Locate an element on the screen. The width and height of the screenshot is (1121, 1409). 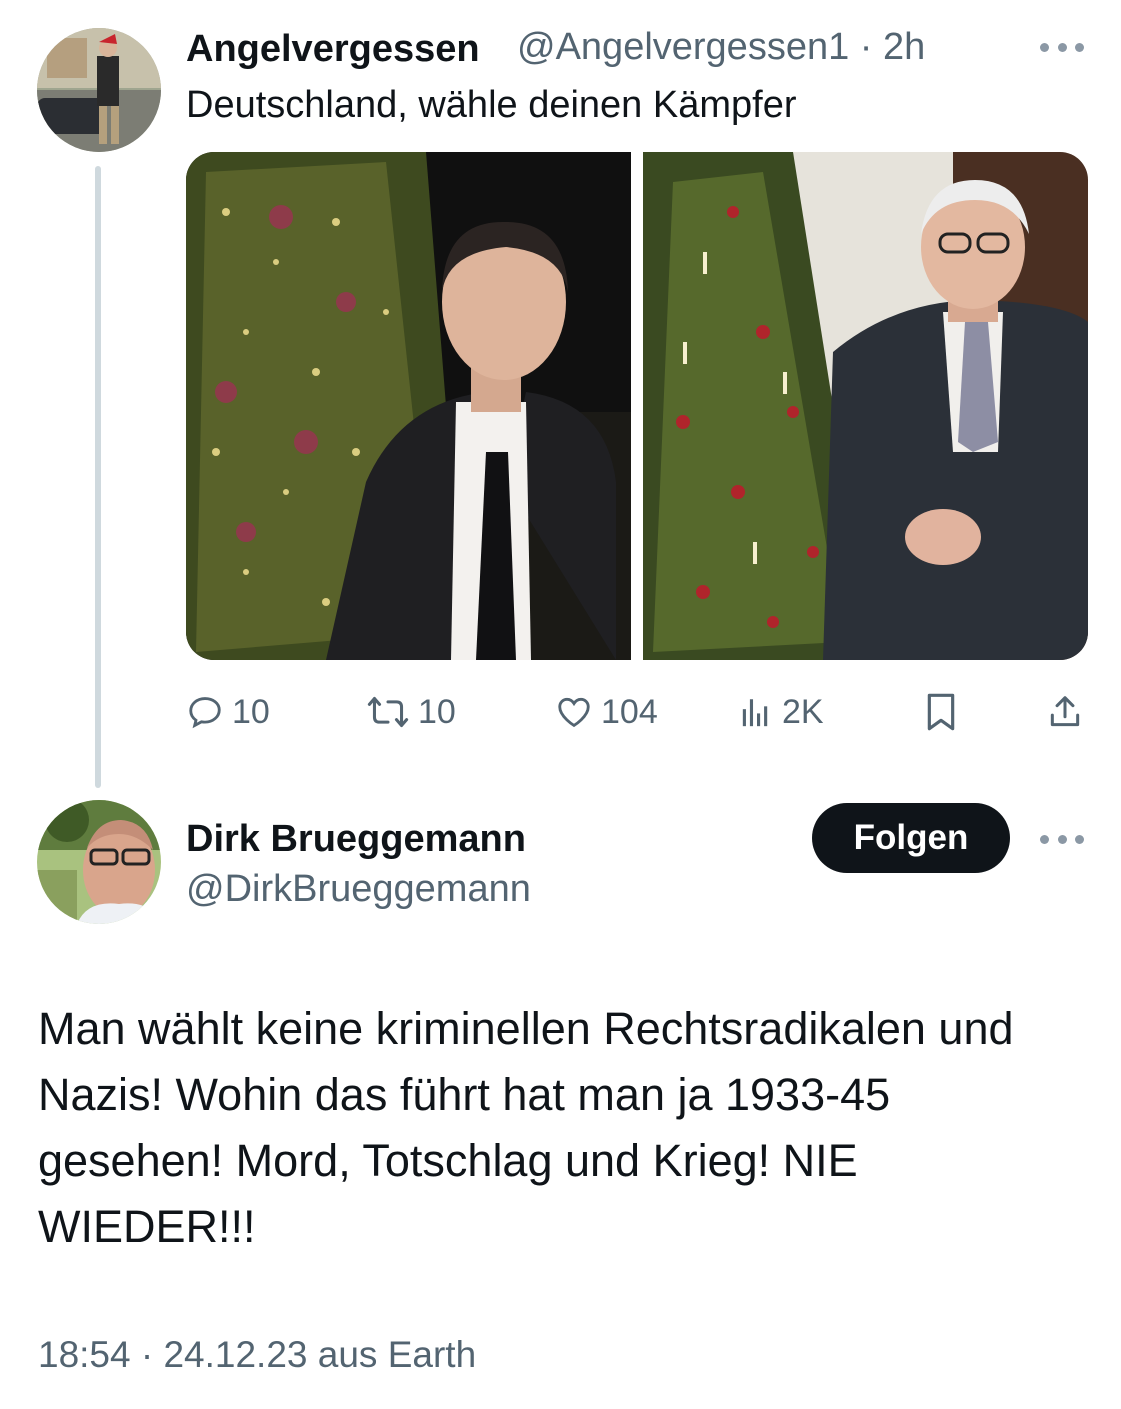
bookmark-icon is located at coordinates (941, 712).